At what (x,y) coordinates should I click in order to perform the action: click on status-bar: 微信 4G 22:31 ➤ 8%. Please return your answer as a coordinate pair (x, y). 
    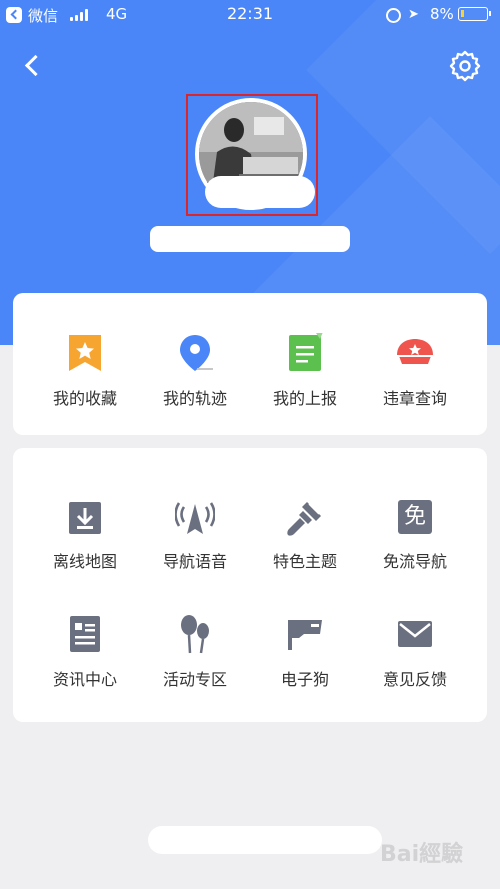
    Looking at the image, I should click on (250, 15).